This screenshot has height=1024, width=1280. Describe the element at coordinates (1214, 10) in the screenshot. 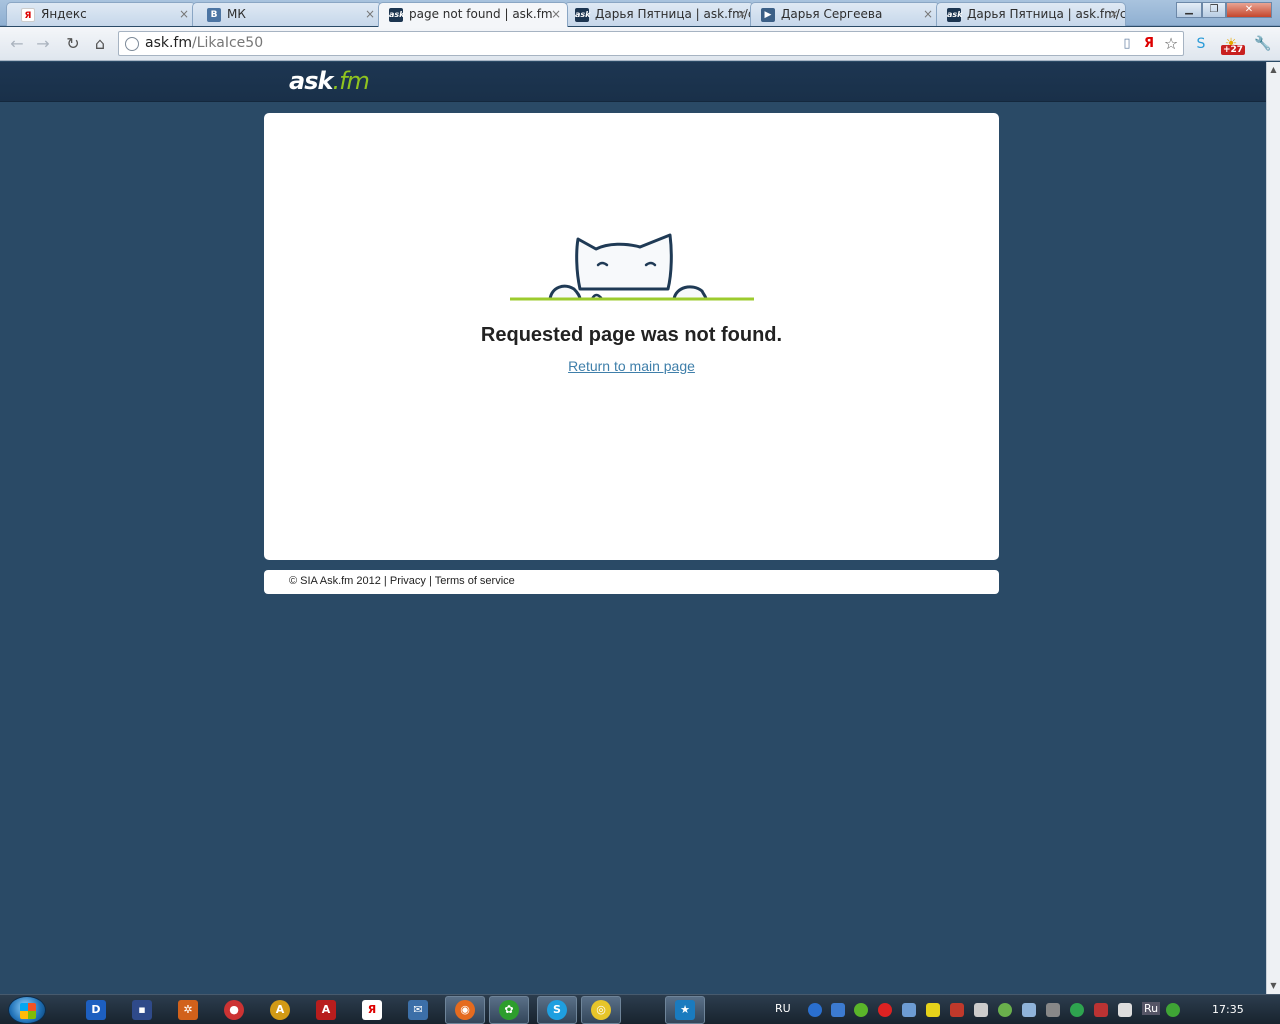

I see `maximize-icon: ❐` at that location.